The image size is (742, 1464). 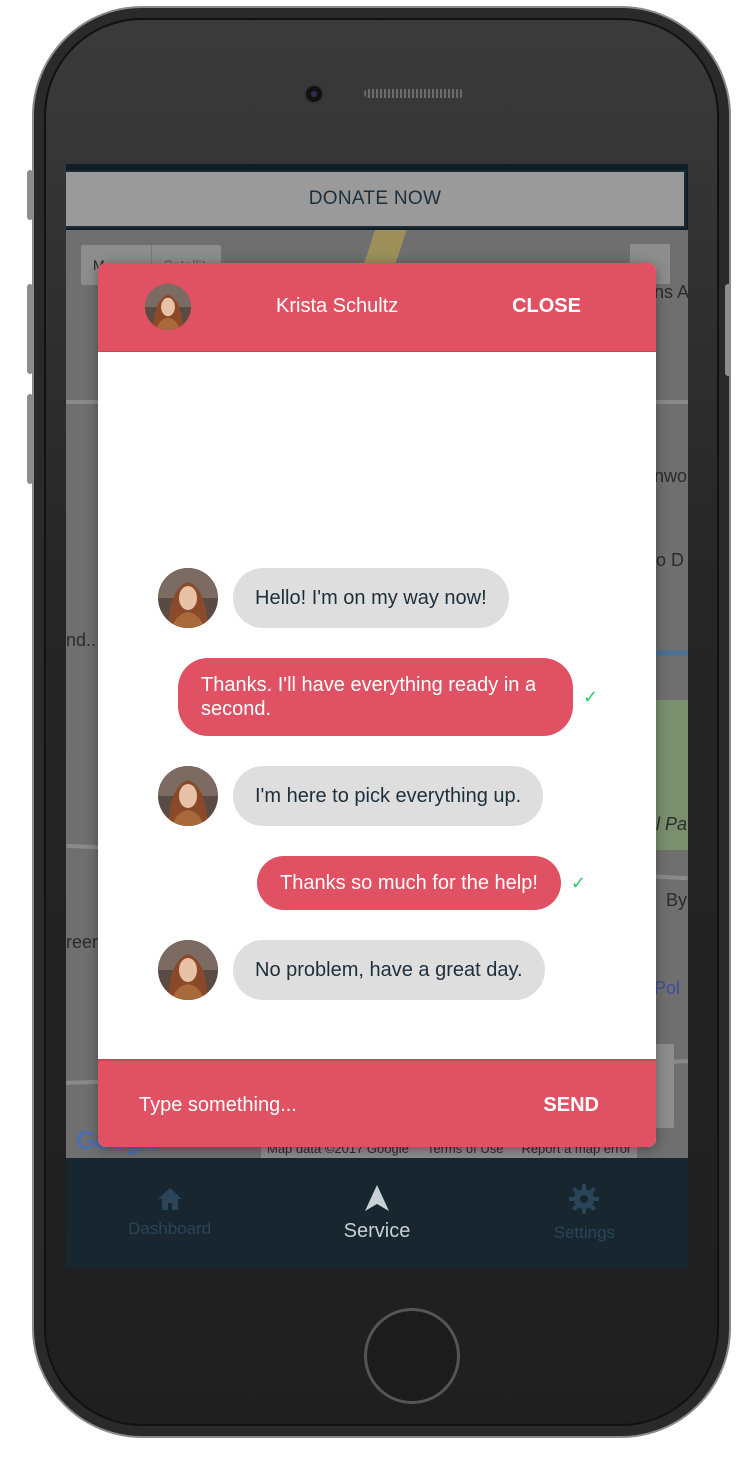 I want to click on home-button, so click(x=412, y=1356).